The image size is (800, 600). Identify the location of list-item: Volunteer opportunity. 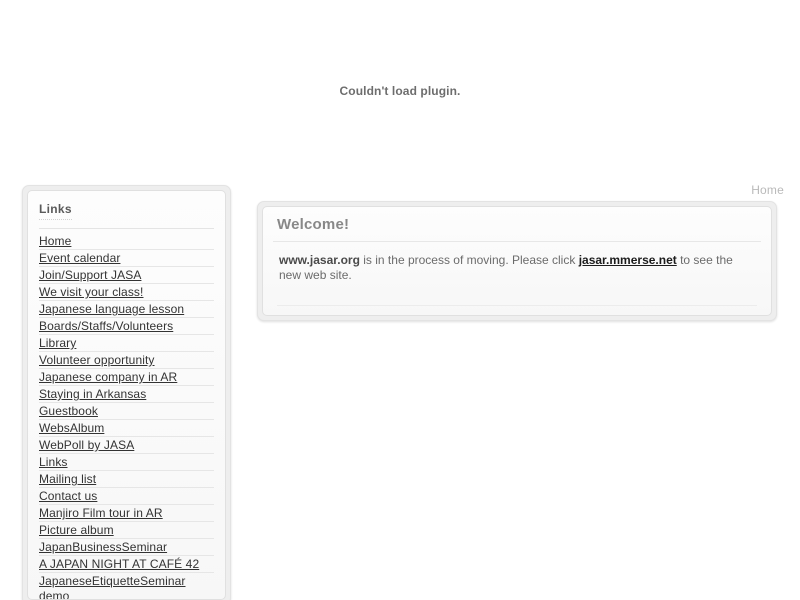
(126, 360).